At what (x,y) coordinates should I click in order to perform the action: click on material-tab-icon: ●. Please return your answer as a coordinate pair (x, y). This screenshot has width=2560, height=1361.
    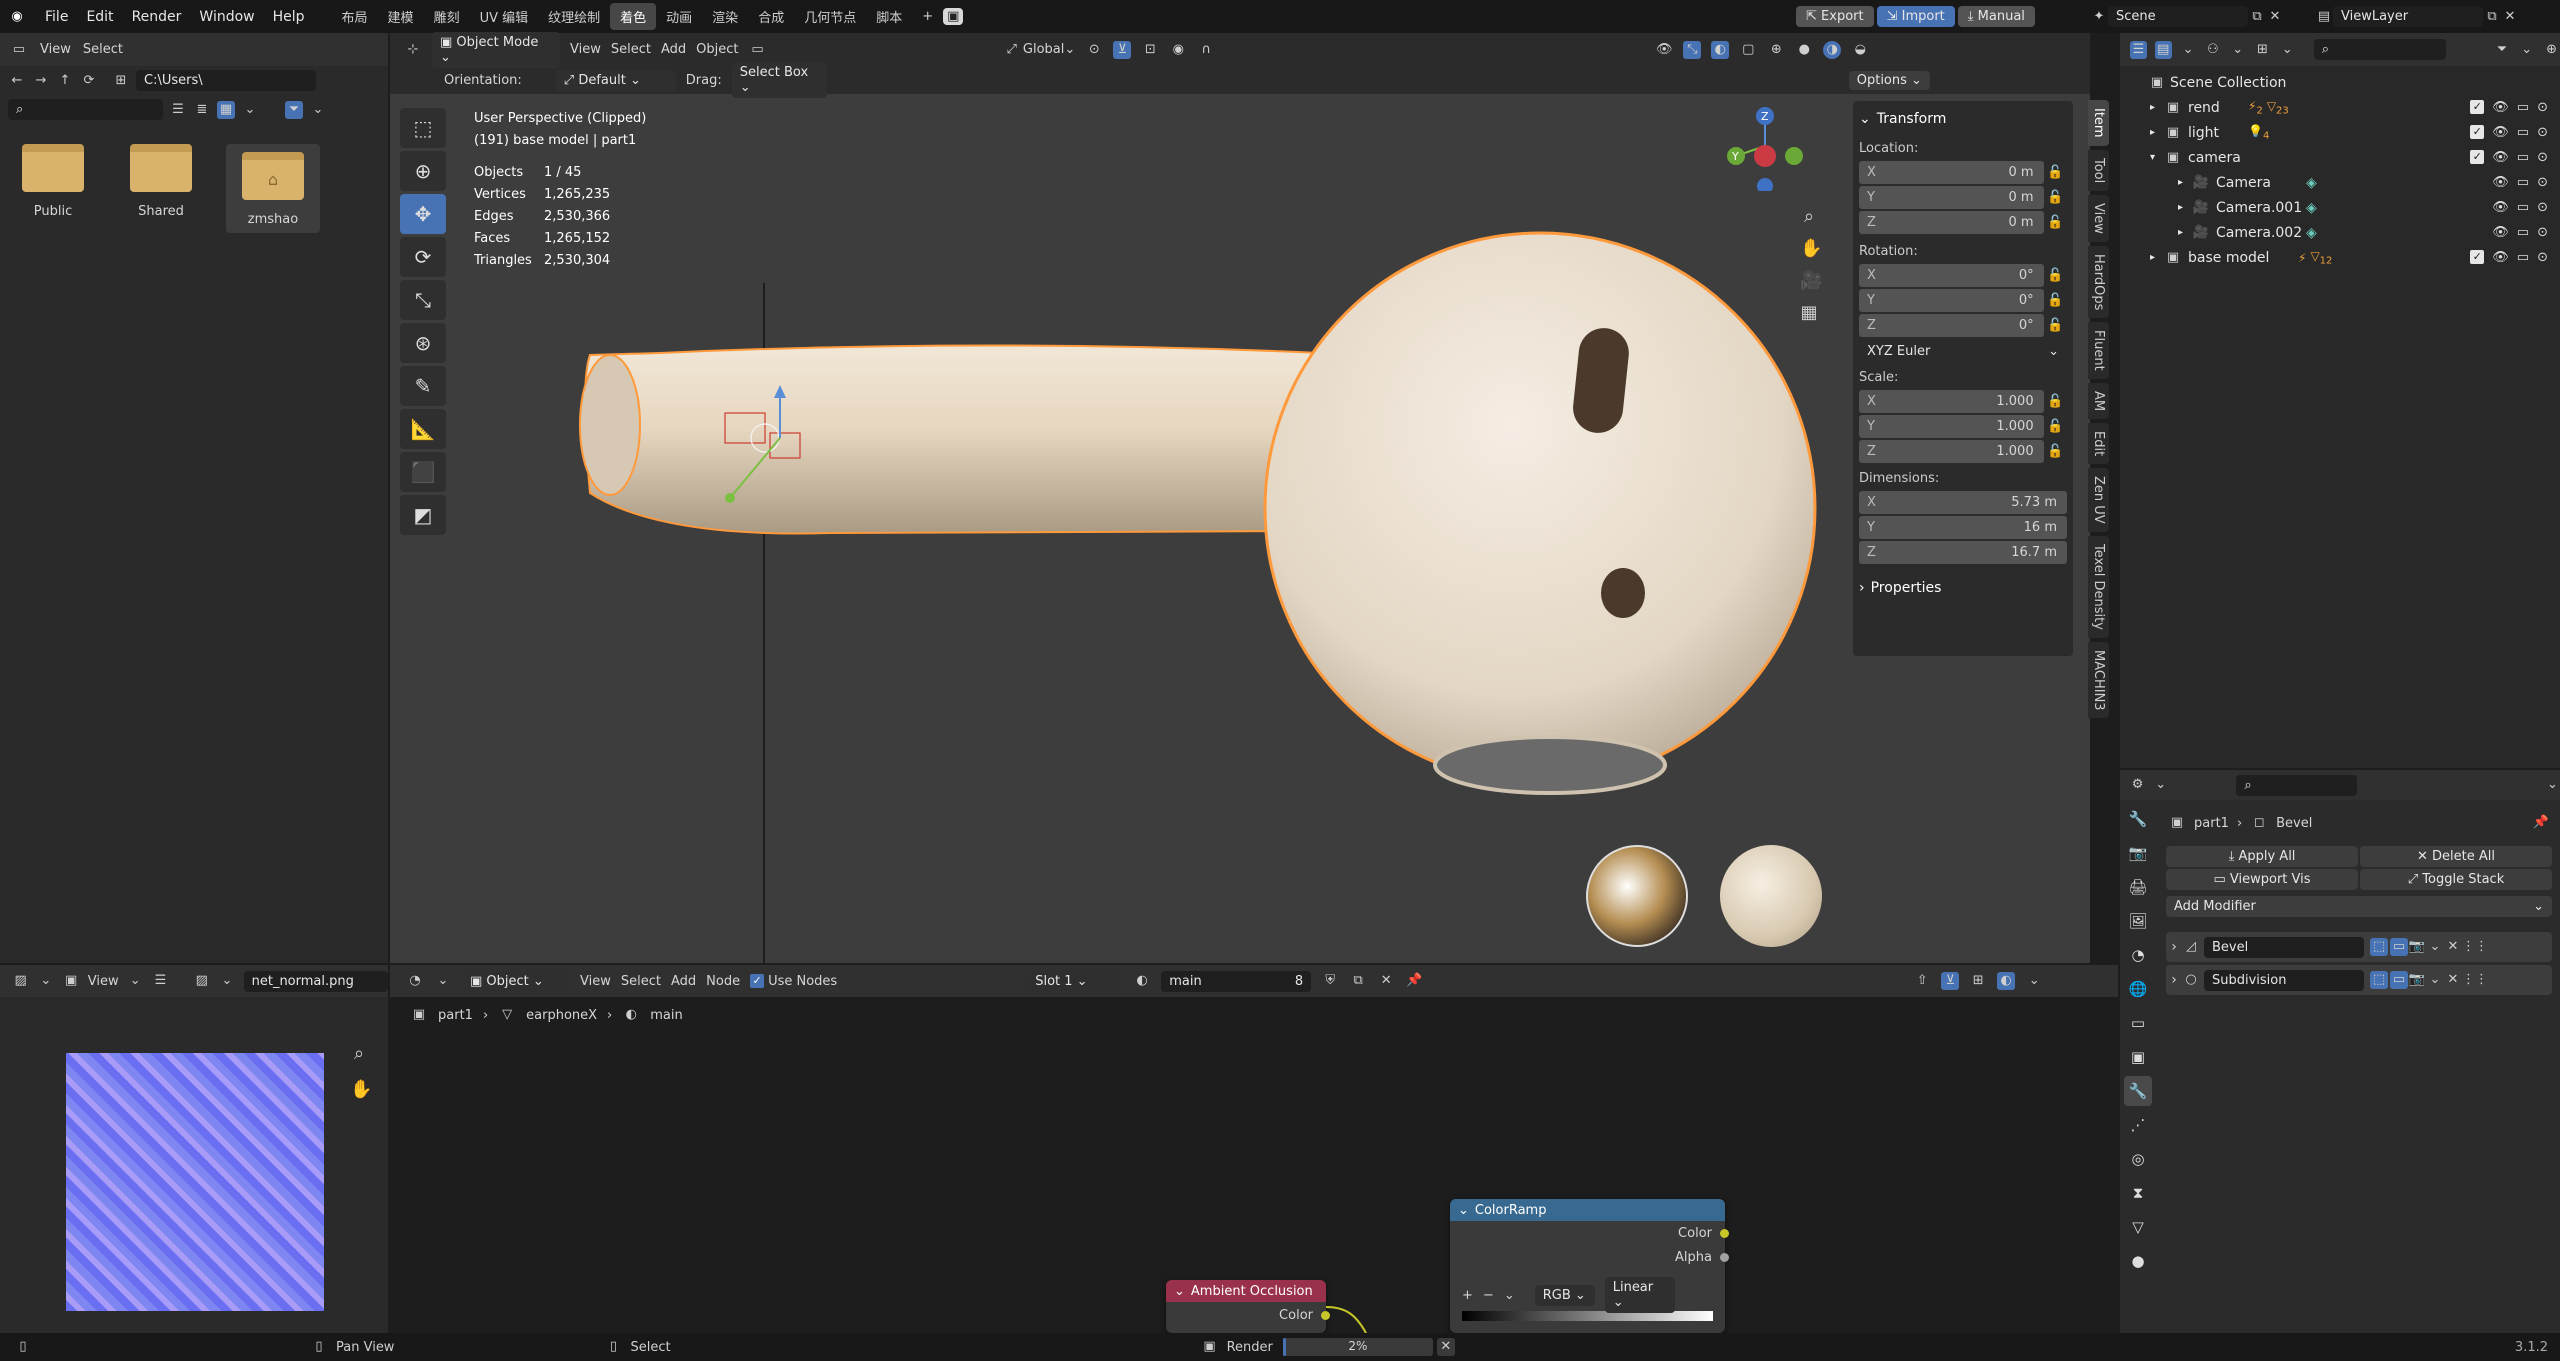
    Looking at the image, I should click on (2138, 1261).